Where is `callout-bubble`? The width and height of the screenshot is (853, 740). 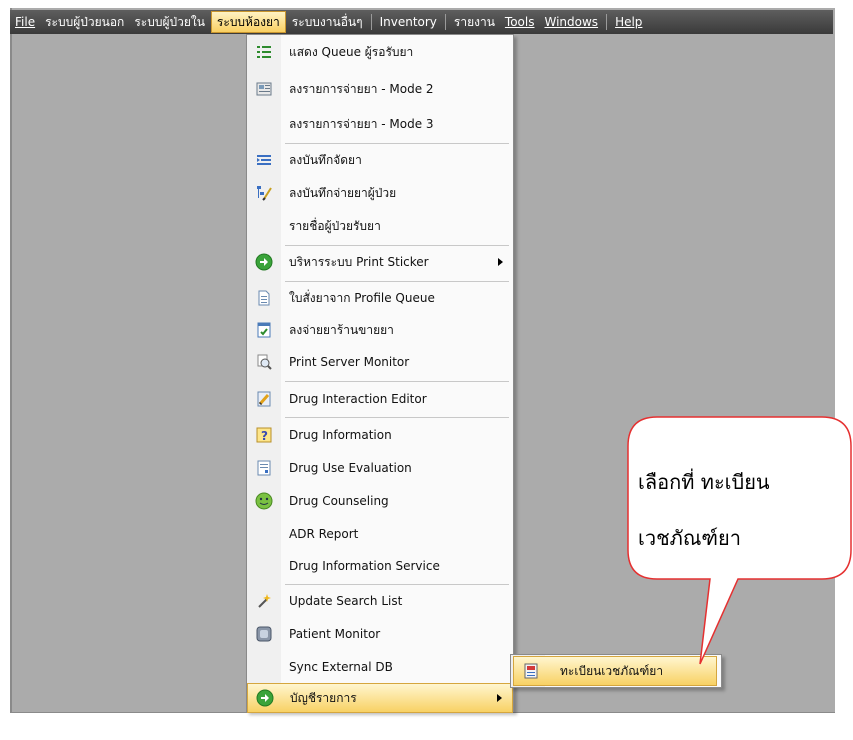
callout-bubble is located at coordinates (739, 540).